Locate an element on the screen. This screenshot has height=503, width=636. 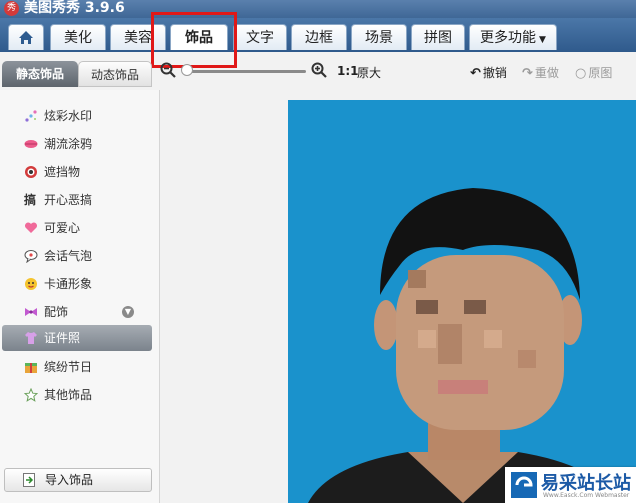
category-label: 卡通形象 is located at coordinates (68, 284).